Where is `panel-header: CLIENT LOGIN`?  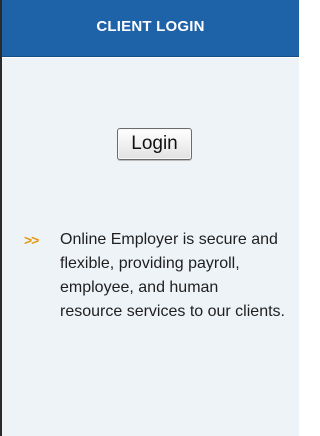 panel-header: CLIENT LOGIN is located at coordinates (150, 28).